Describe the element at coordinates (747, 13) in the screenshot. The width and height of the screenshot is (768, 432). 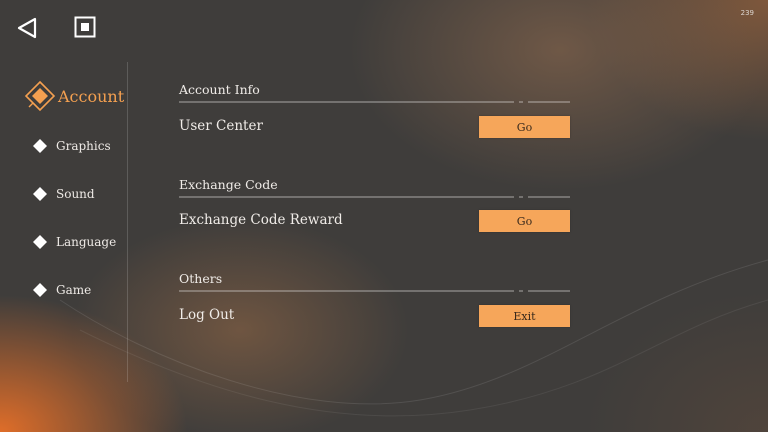
I see `status-counter: 239` at that location.